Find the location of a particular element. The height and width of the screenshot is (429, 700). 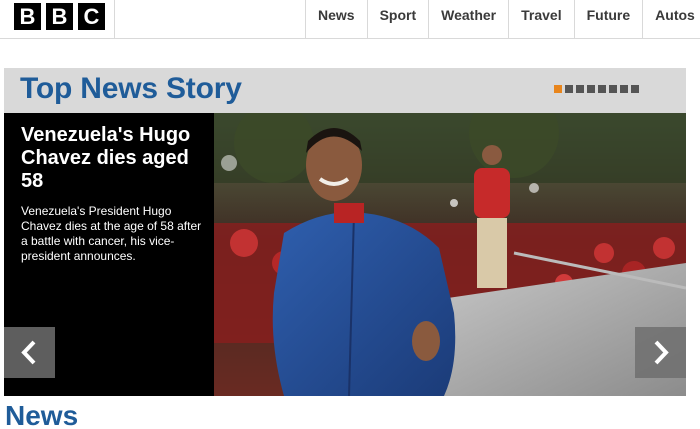

main-nav: News Sport Weather Travel Future Autos is located at coordinates (502, 19).